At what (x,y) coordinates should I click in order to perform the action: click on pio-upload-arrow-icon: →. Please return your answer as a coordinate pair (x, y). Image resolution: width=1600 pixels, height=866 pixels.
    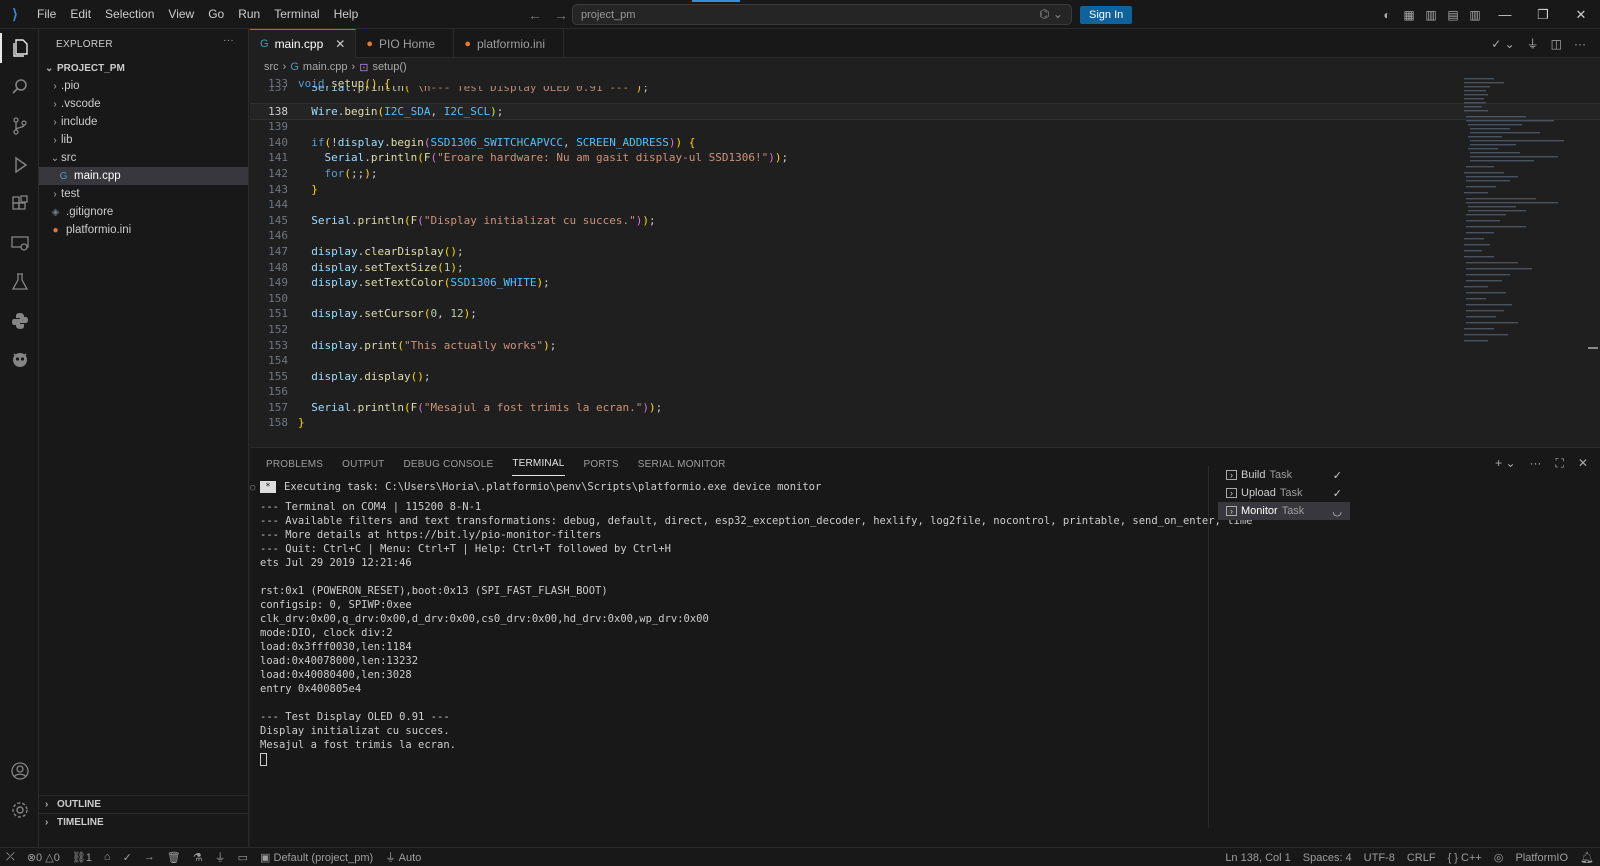
    Looking at the image, I should click on (149, 857).